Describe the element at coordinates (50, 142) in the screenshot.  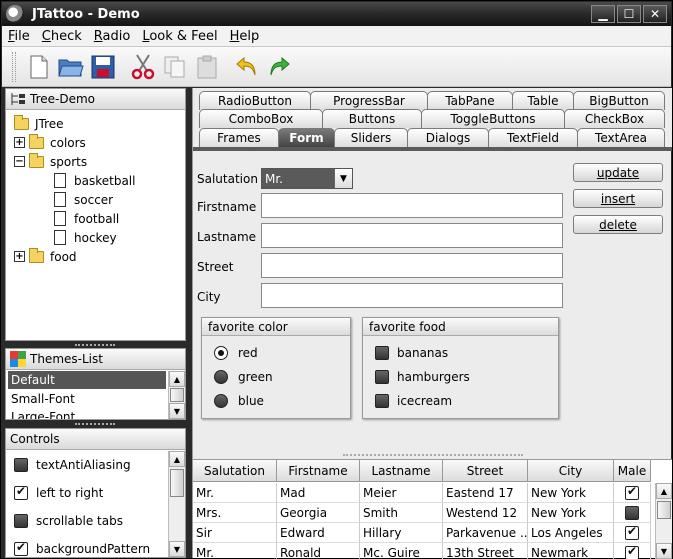
I see `tree-node-colors: + colors` at that location.